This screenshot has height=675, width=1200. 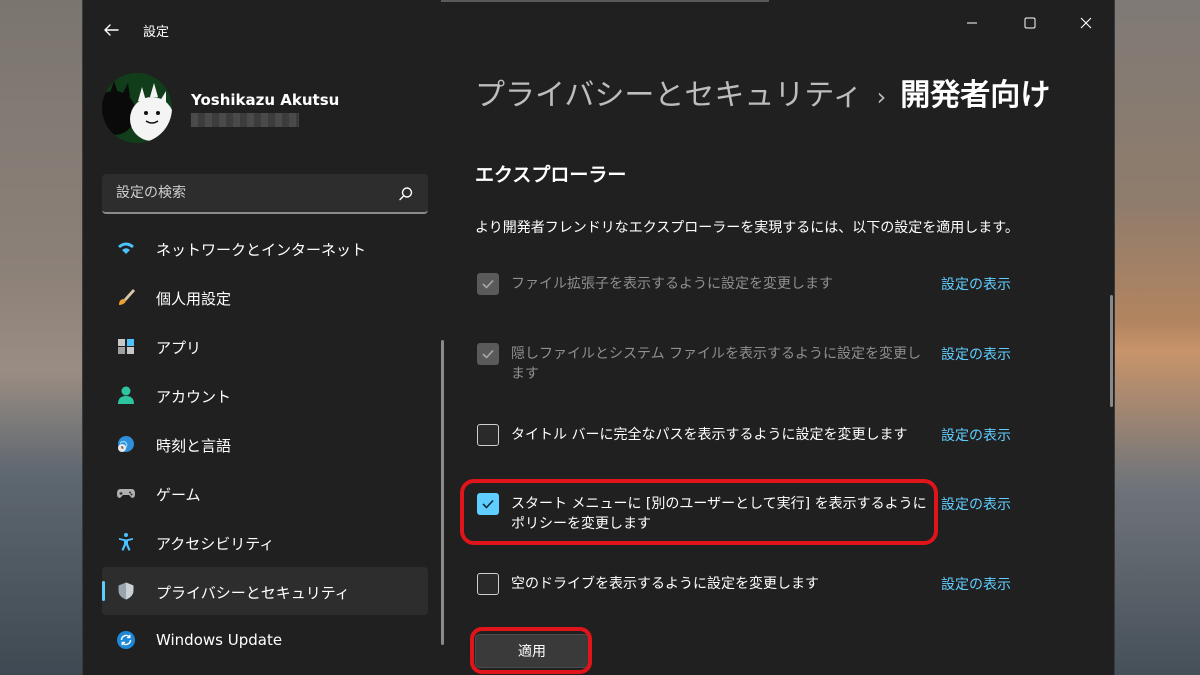 I want to click on settings-search-box, so click(x=265, y=194).